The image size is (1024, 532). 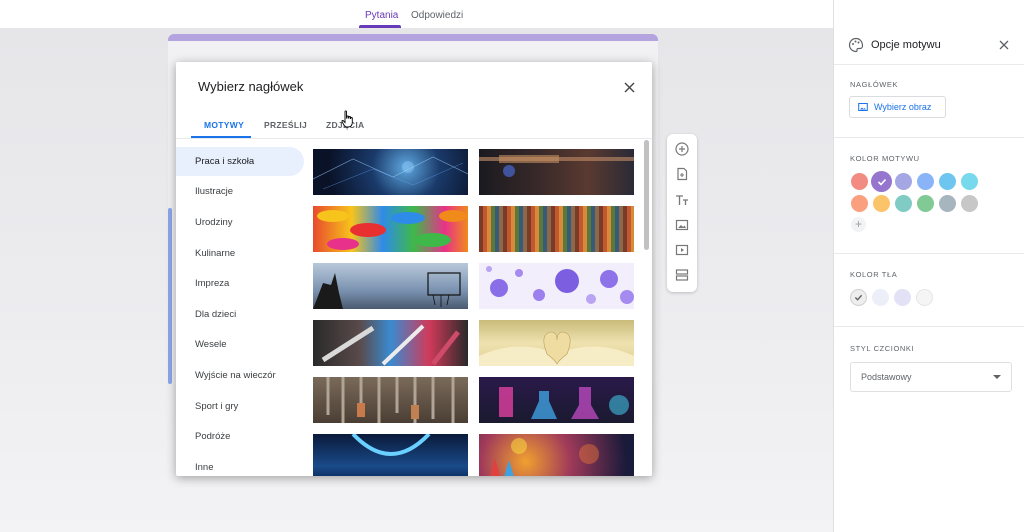 What do you see at coordinates (390, 286) in the screenshot?
I see `basketball-hoop-image` at bounding box center [390, 286].